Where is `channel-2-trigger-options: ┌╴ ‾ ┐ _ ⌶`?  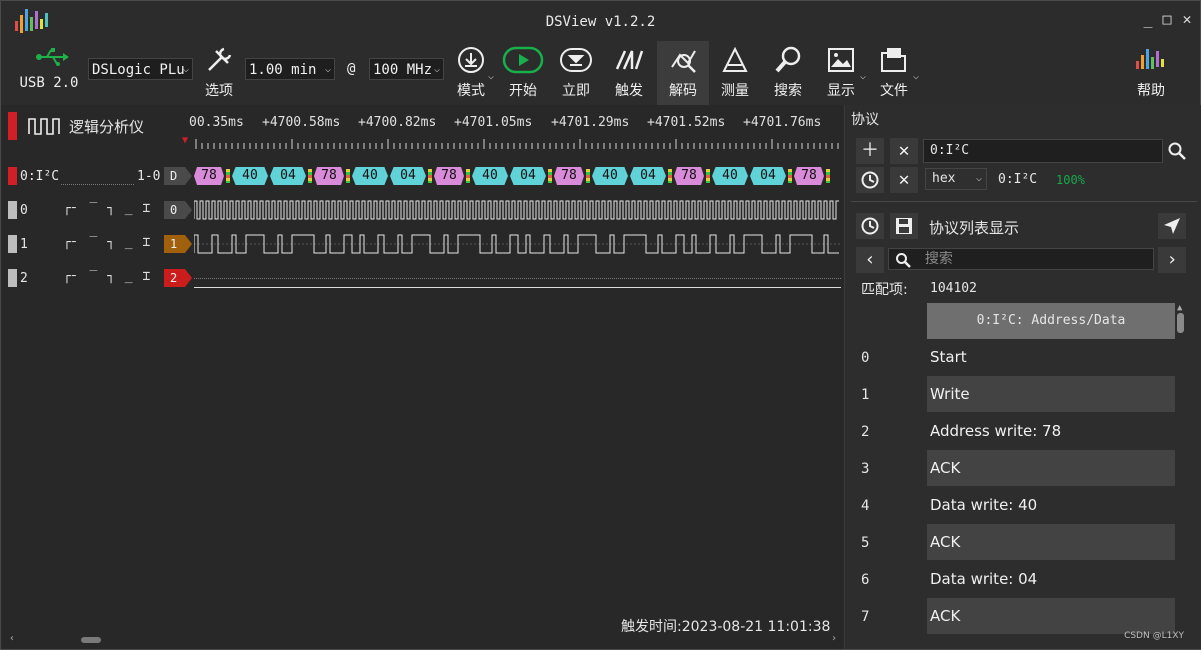 channel-2-trigger-options: ┌╴ ‾ ┐ _ ⌶ is located at coordinates (107, 276).